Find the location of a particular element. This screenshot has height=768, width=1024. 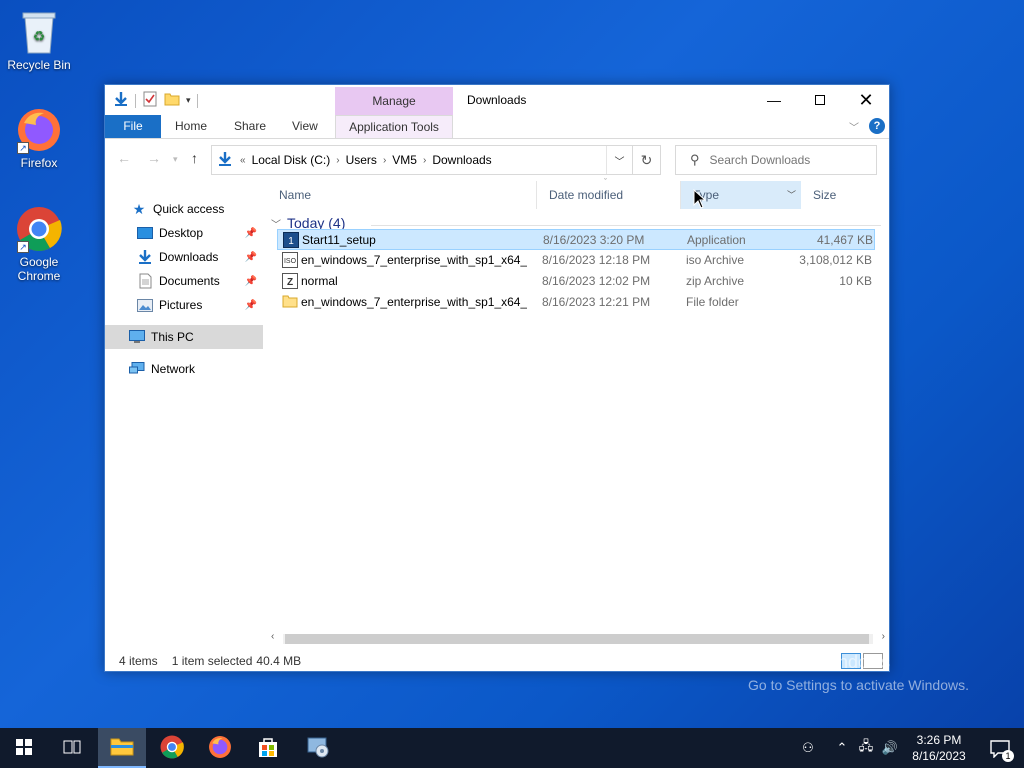

folder-icon is located at coordinates (290, 302).